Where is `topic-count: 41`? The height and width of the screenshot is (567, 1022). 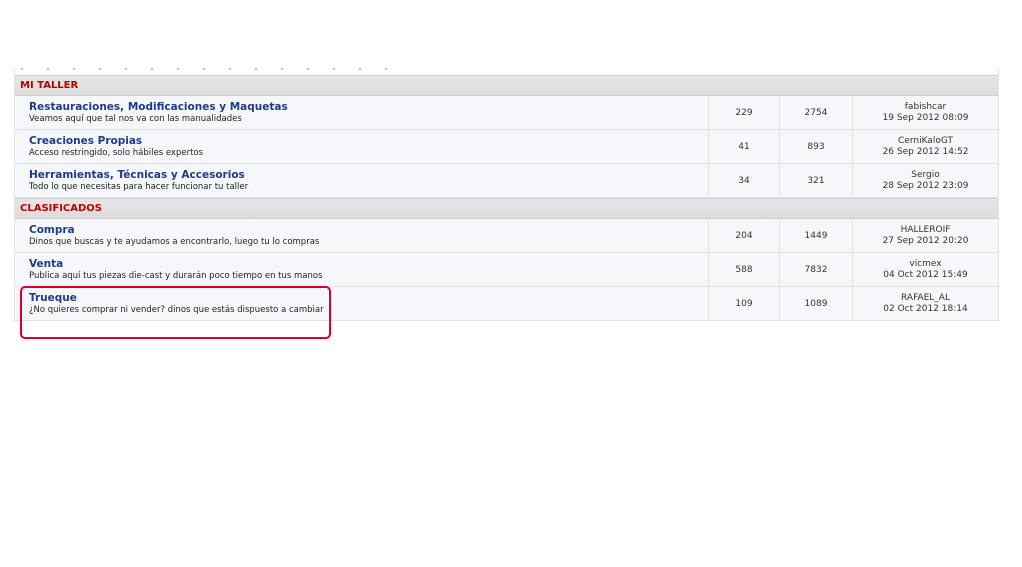 topic-count: 41 is located at coordinates (744, 146).